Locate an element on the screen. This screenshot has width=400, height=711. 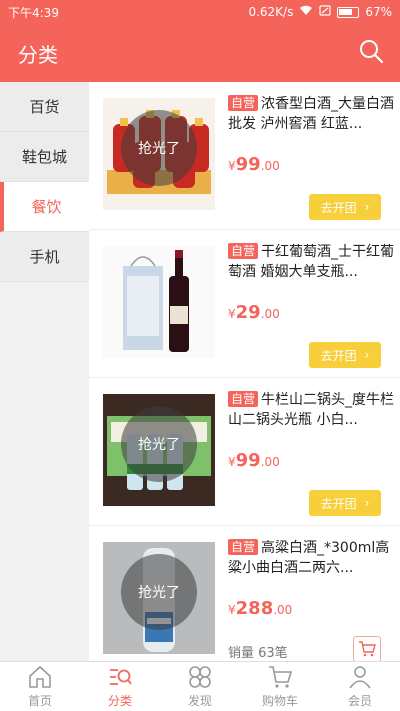
add-to-cart-button is located at coordinates (367, 648).